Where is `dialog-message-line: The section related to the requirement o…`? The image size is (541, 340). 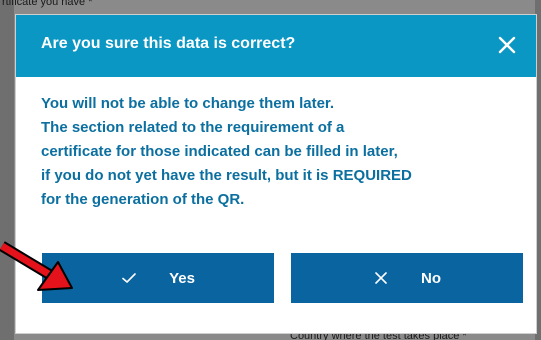 dialog-message-line: The section related to the requirement o… is located at coordinates (193, 127).